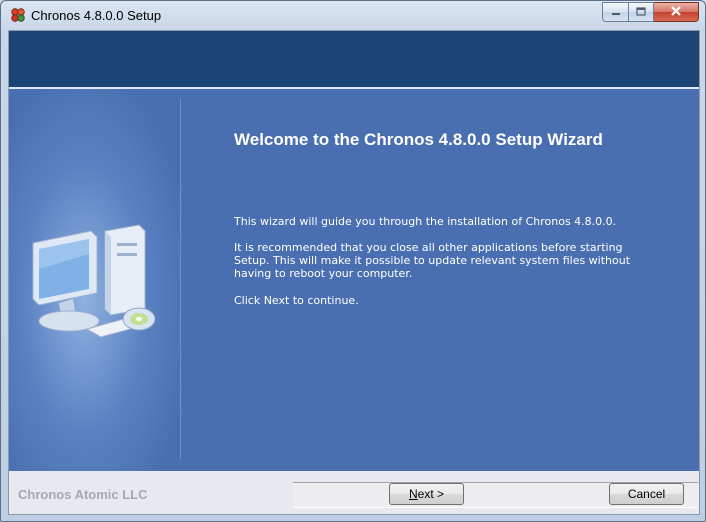  What do you see at coordinates (296, 300) in the screenshot?
I see `continue-paragraph: Click Next to continue.` at bounding box center [296, 300].